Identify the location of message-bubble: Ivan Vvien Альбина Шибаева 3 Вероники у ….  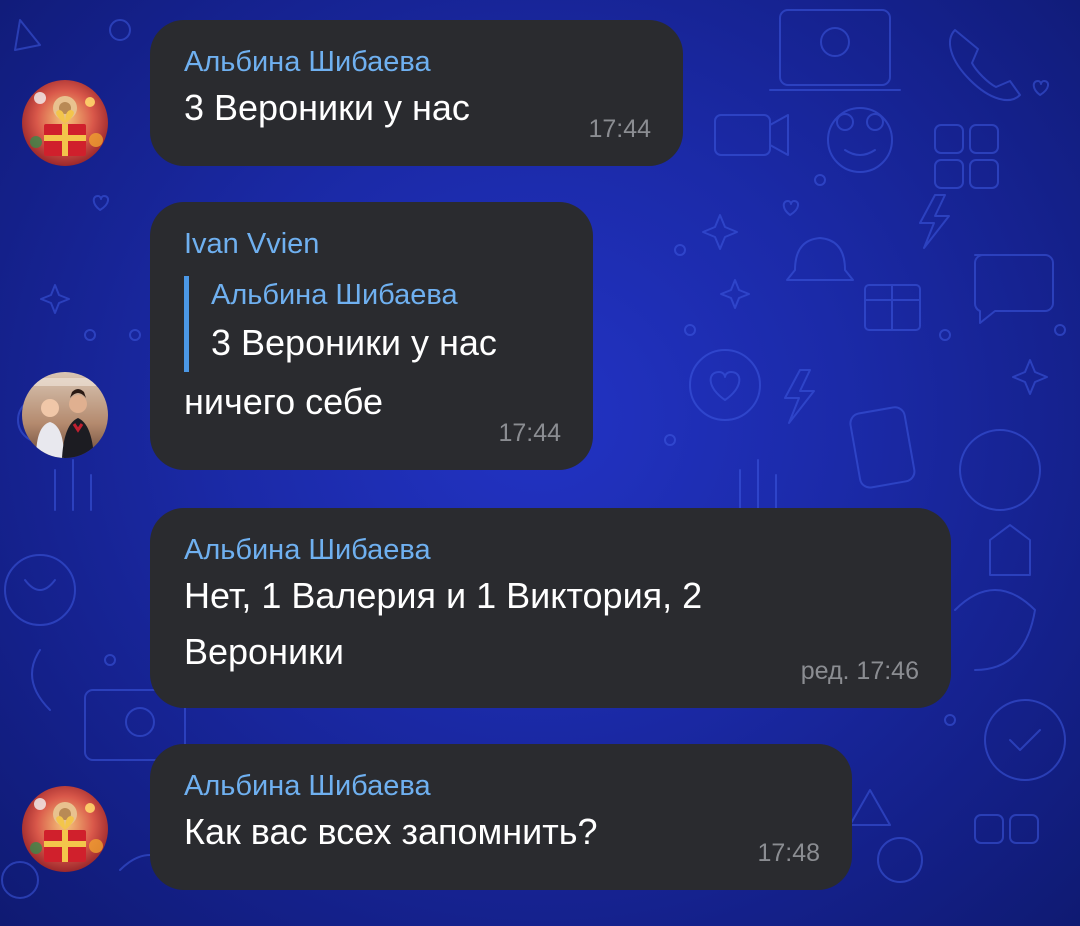
(371, 336).